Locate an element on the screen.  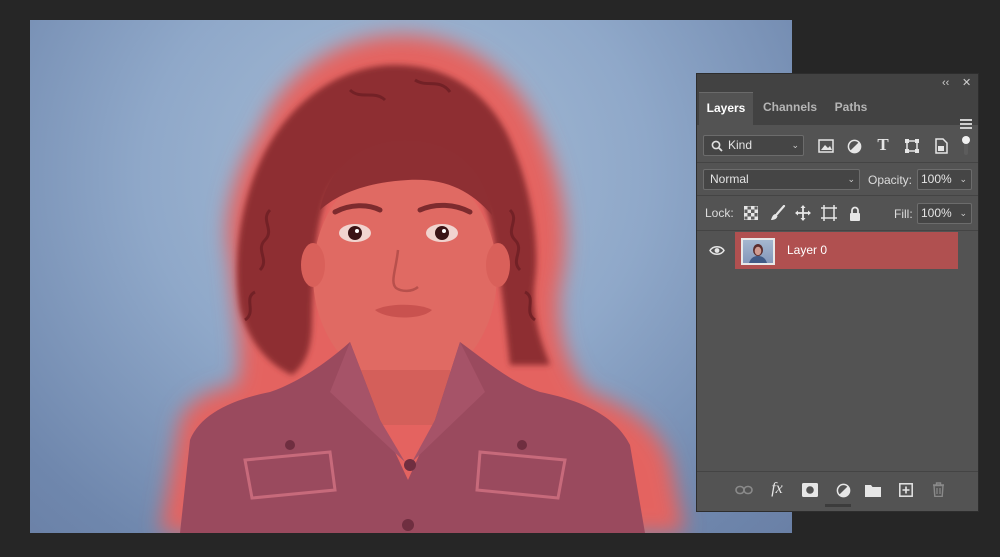
type-filter-icon: T is located at coordinates (883, 144).